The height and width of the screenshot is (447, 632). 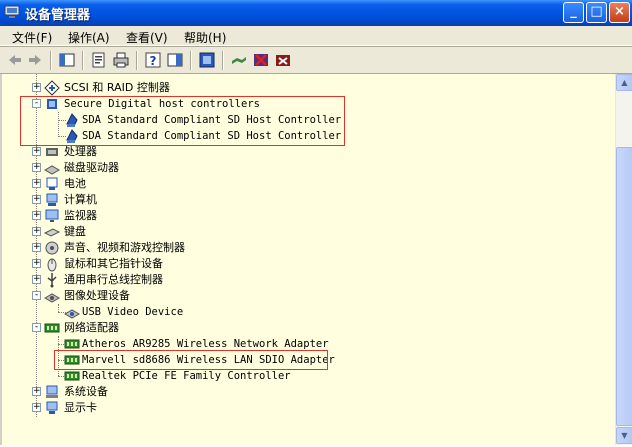 I want to click on tree-item-scsi: + SCSI 和 RAID 控制器, so click(x=307, y=88).